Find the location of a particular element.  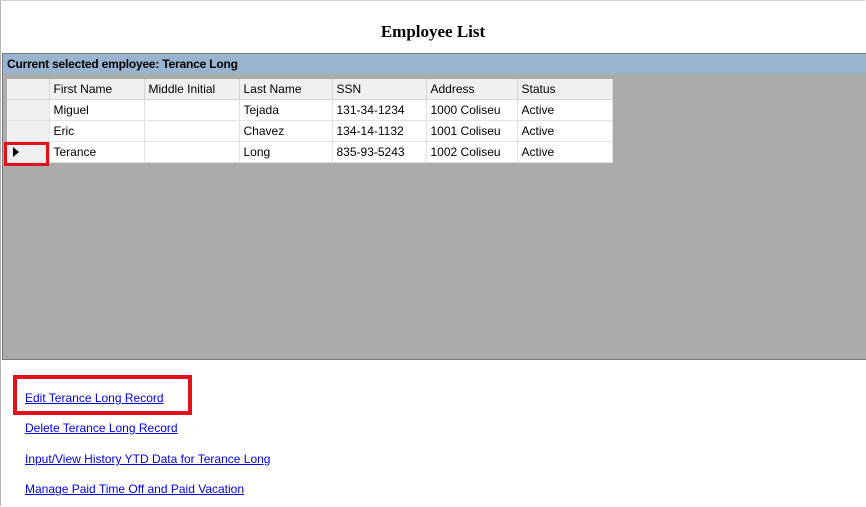

cell-address: 1002 Coliseu is located at coordinates (472, 152).